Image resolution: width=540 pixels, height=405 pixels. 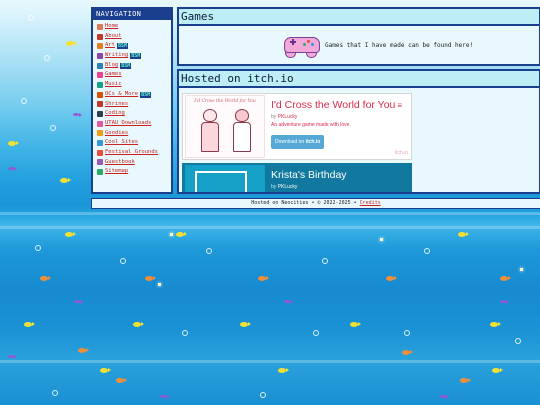 I want to click on credits-link: Credits, so click(x=370, y=203).